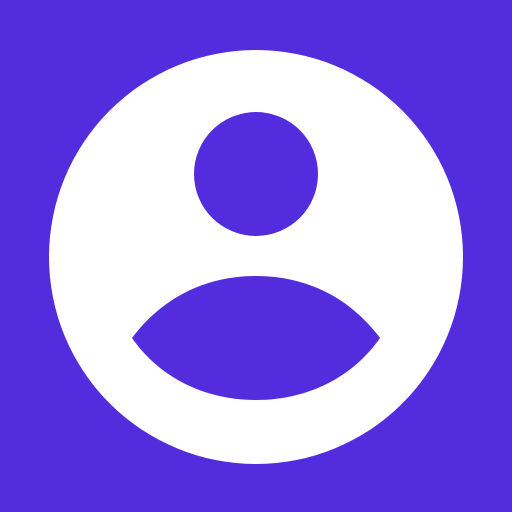 Image resolution: width=512 pixels, height=512 pixels. Describe the element at coordinates (256, 174) in the screenshot. I see `avatar-head` at that location.